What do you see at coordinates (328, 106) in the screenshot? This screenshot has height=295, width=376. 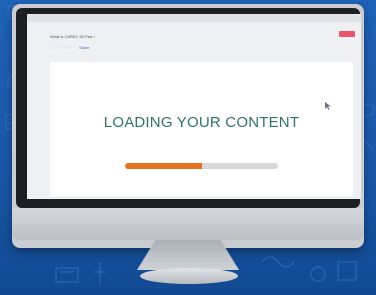 I see `mouse-cursor-icon` at bounding box center [328, 106].